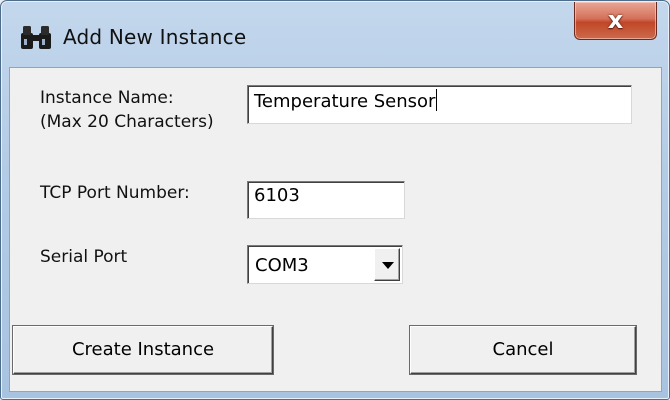 This screenshot has width=670, height=400. Describe the element at coordinates (115, 193) in the screenshot. I see `tcp-port-label: TCP Port Number:` at that location.